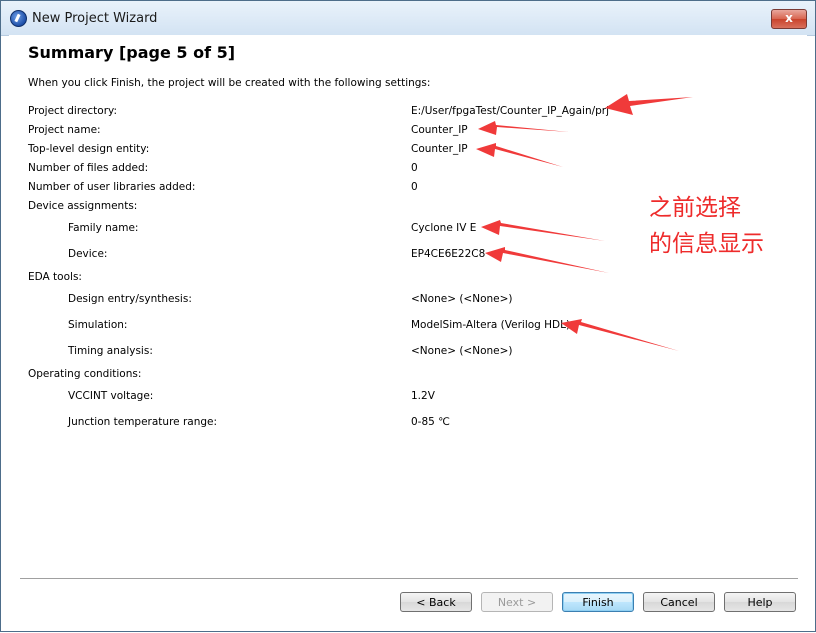 The width and height of the screenshot is (816, 633). Describe the element at coordinates (130, 299) in the screenshot. I see `label-design-entry: Design entry/synthesis:` at that location.